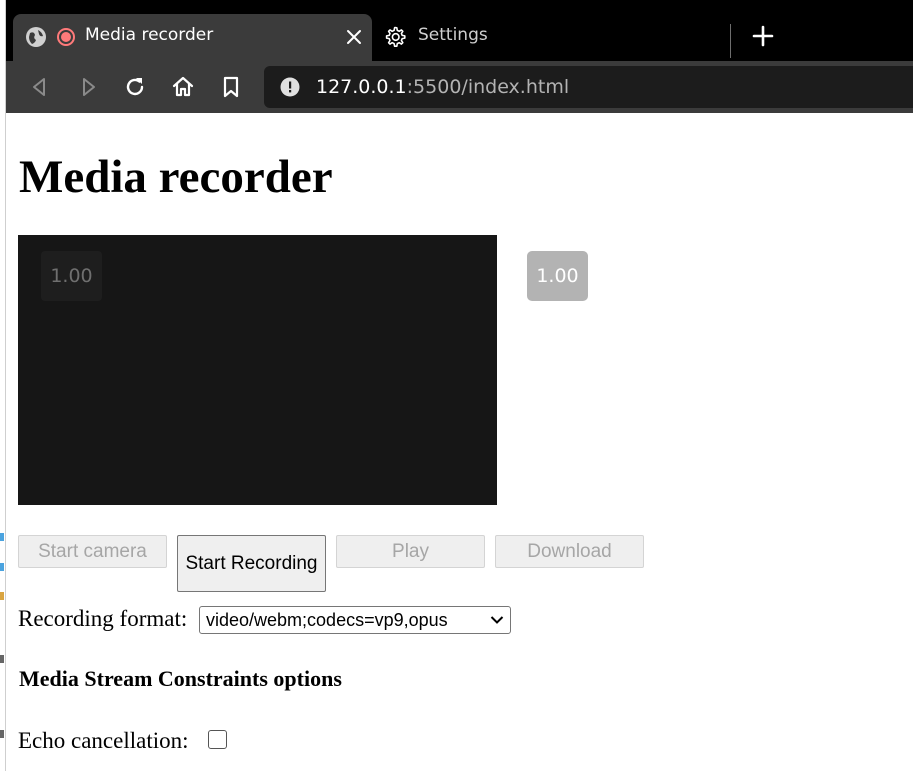 The height and width of the screenshot is (771, 913). Describe the element at coordinates (231, 87) in the screenshot. I see `bookmark-icon` at that location.